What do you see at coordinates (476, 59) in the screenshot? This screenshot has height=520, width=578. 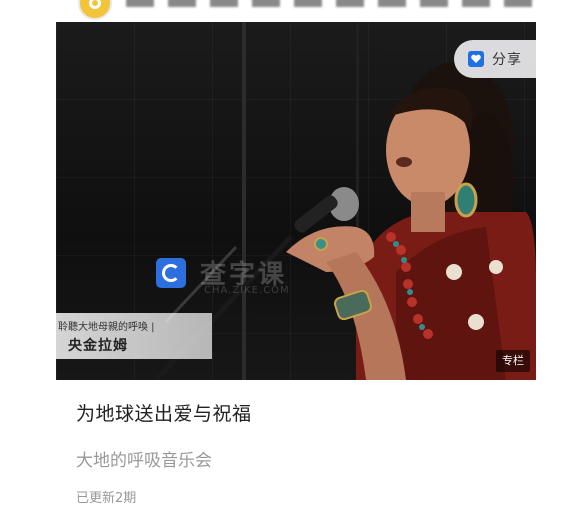 I see `share-icon` at bounding box center [476, 59].